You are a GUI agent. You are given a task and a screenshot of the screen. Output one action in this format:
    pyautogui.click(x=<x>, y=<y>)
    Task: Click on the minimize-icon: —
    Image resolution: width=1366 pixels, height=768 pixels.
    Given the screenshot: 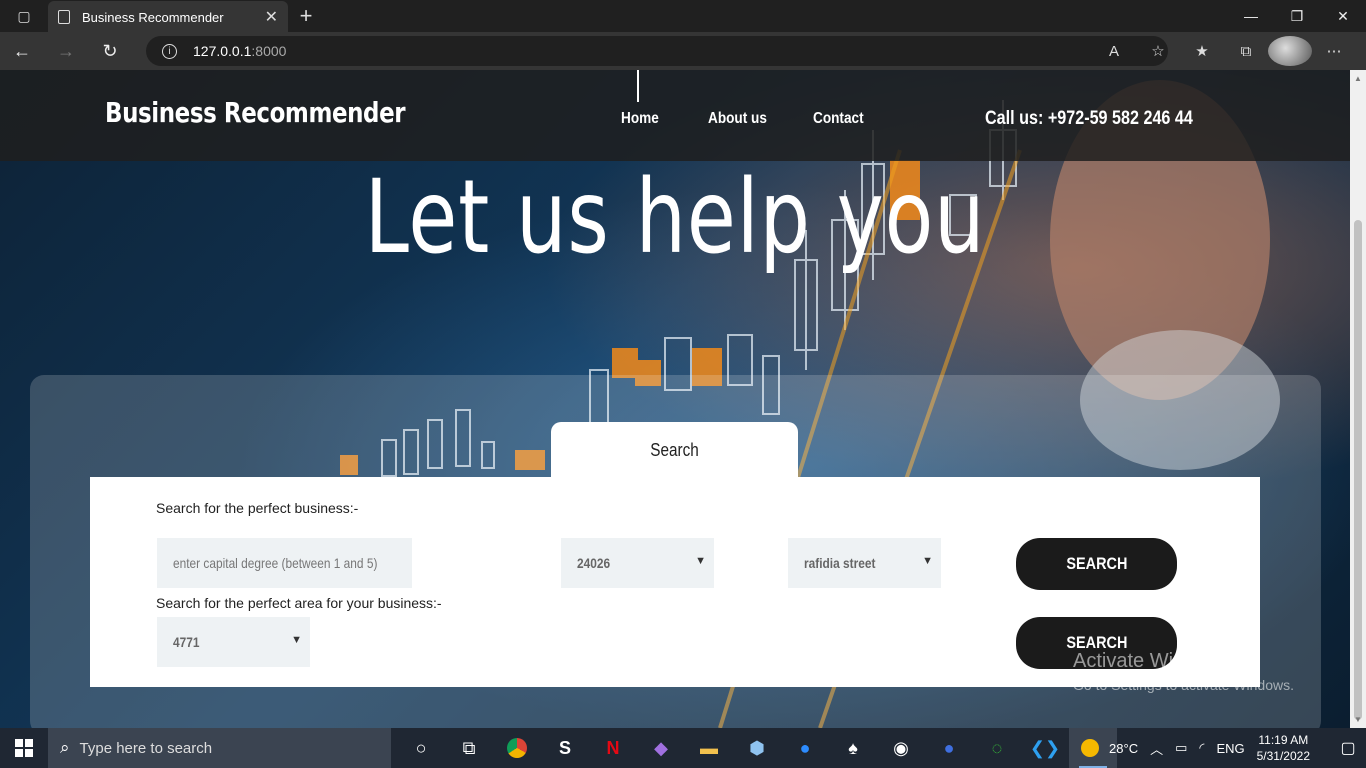 What is the action you would take?
    pyautogui.click(x=1251, y=16)
    